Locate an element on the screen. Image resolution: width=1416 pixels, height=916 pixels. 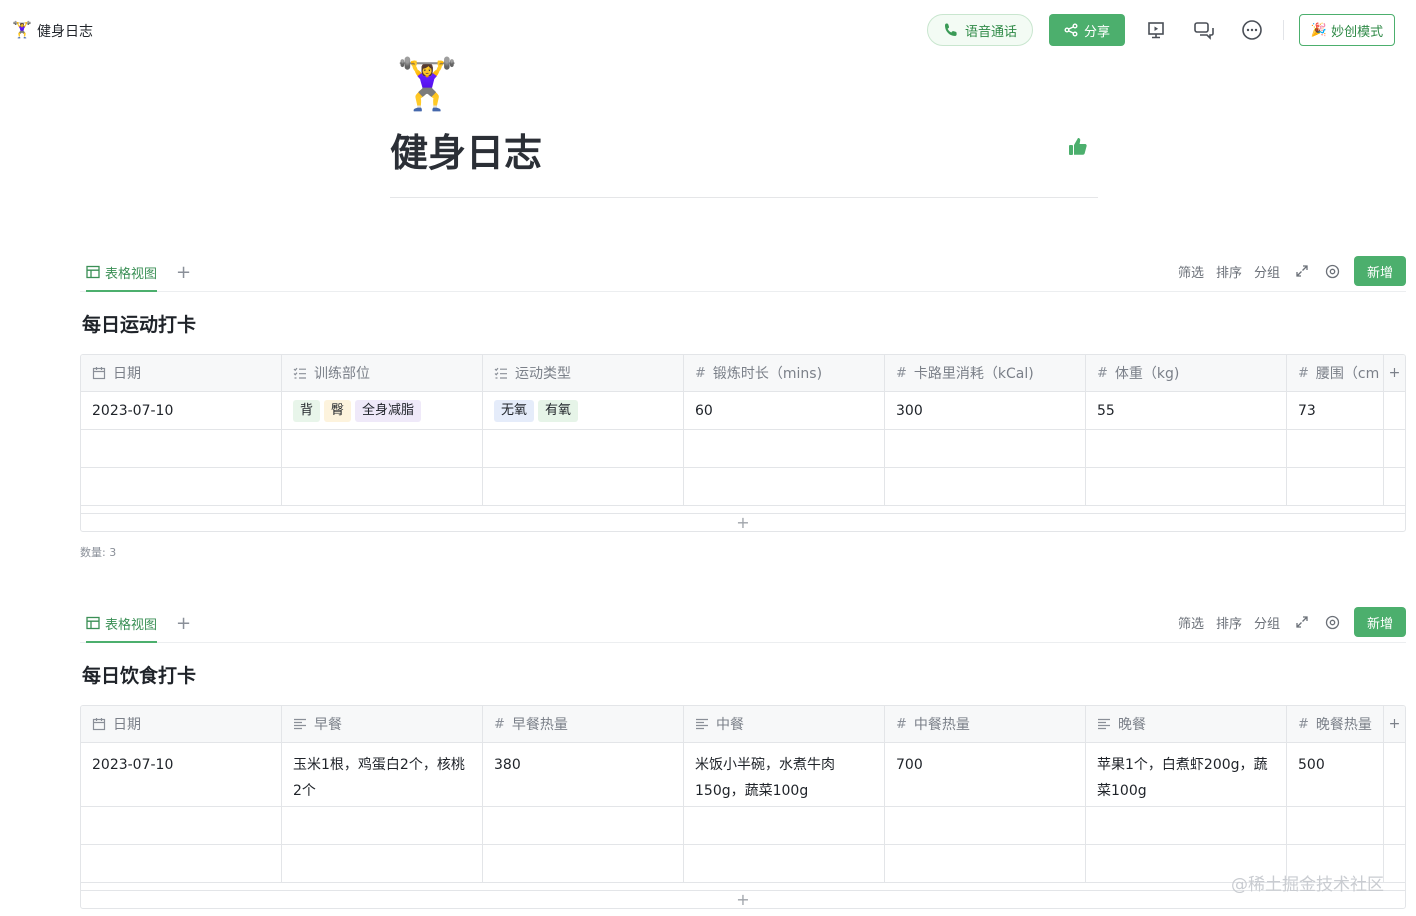
lunch-cell: 米饭小半碗，水煮牛肉150g，蔬菜100g is located at coordinates (784, 774).